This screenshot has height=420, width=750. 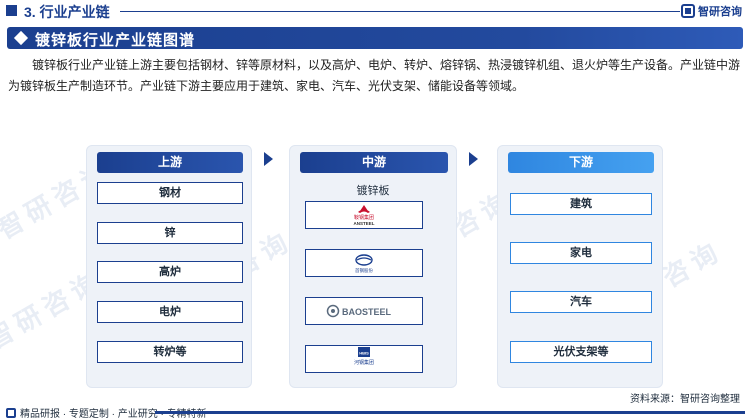 I want to click on shougang-name: 首钢股份, so click(x=364, y=270).